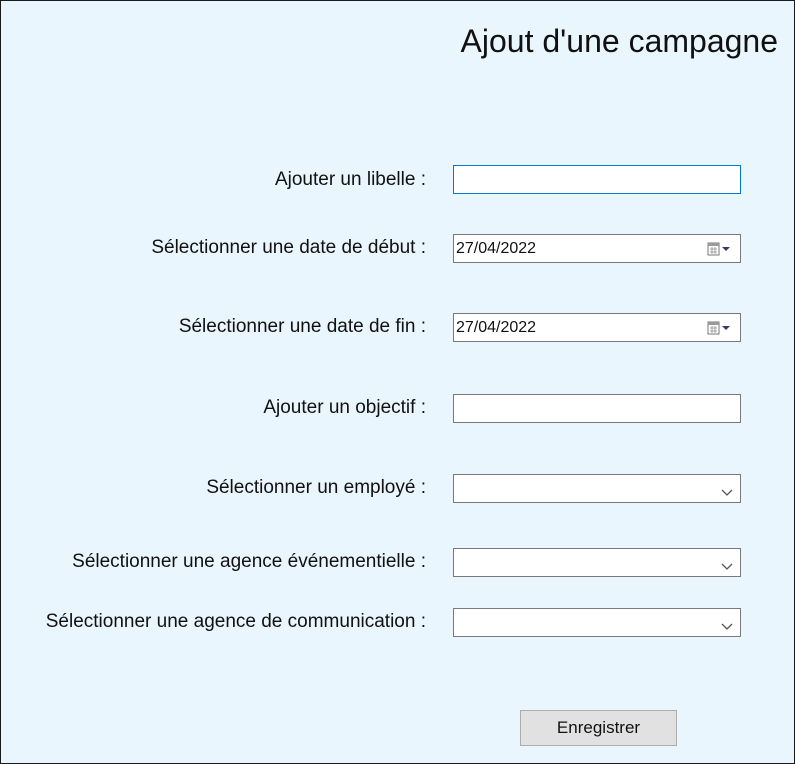 This screenshot has height=764, width=795. What do you see at coordinates (316, 487) in the screenshot?
I see `employe-label: Sélectionner un employé :` at bounding box center [316, 487].